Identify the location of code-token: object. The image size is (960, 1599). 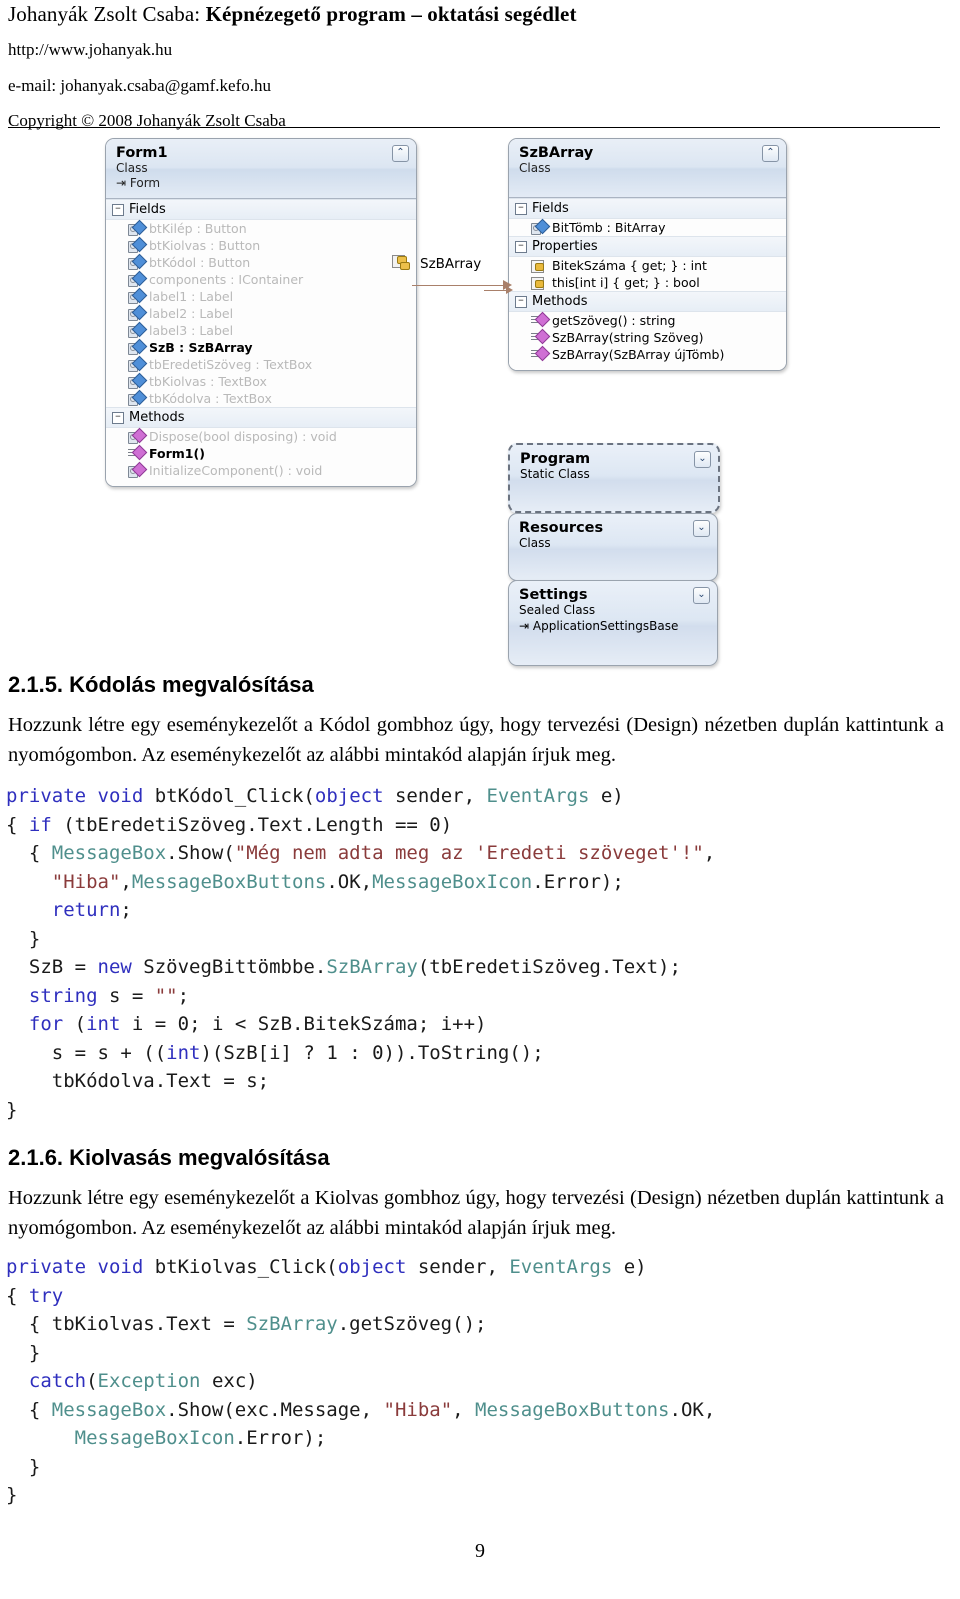
(349, 796).